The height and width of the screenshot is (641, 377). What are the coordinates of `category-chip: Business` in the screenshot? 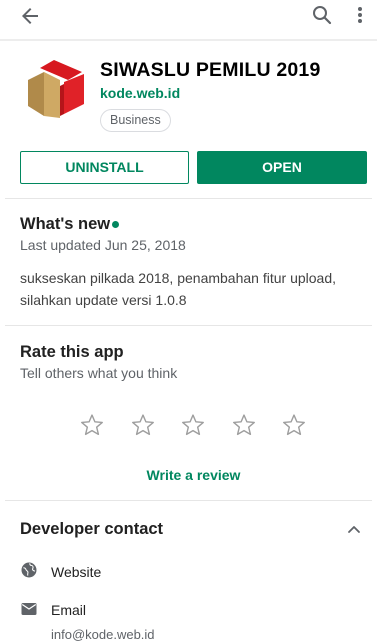 It's located at (135, 120).